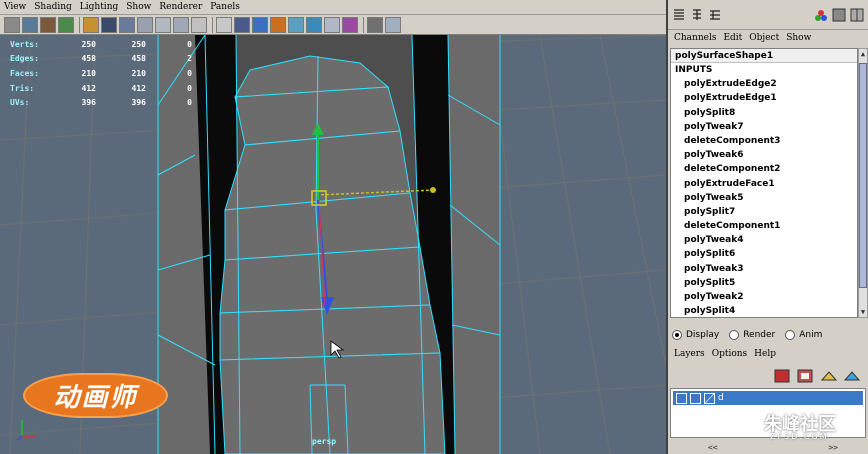  Describe the element at coordinates (821, 15) in the screenshot. I see `color-balls-icon` at that location.